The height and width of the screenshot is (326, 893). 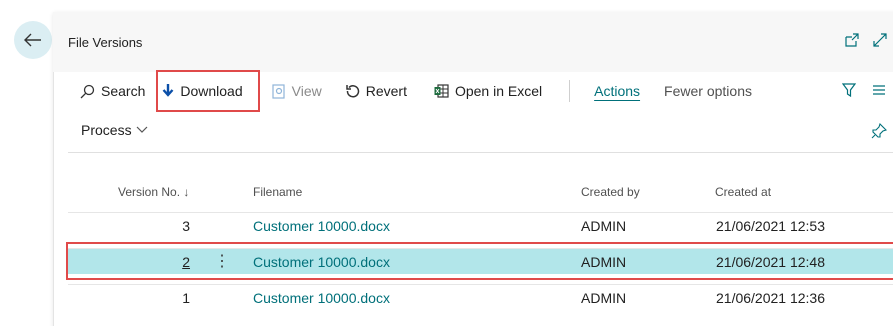 What do you see at coordinates (306, 91) in the screenshot?
I see `view-label: View` at bounding box center [306, 91].